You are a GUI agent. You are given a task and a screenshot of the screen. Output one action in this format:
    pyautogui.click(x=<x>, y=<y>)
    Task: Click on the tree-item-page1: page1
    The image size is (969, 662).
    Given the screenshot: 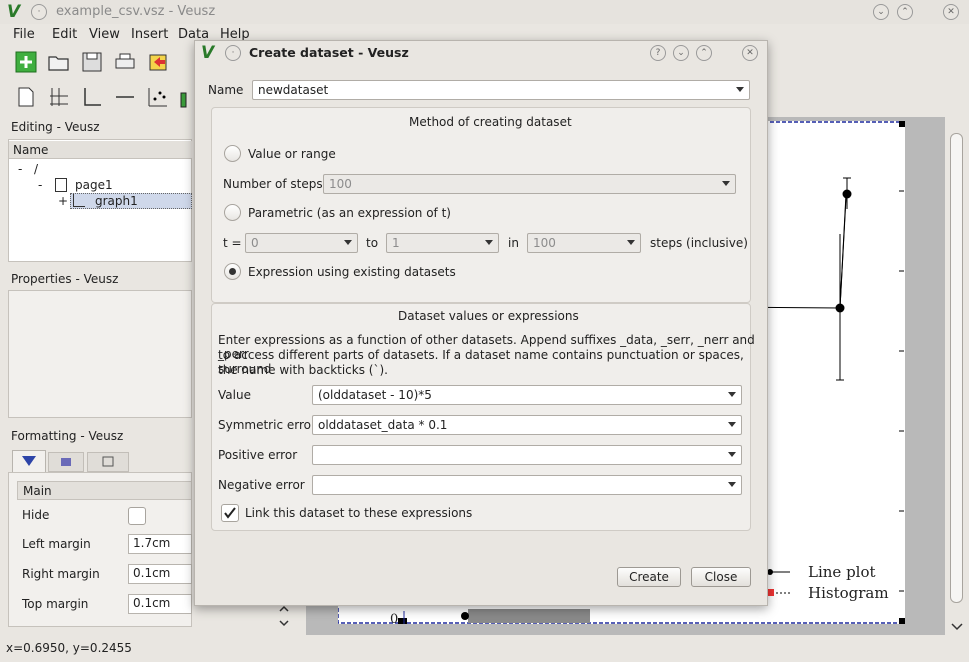 What is the action you would take?
    pyautogui.click(x=94, y=185)
    